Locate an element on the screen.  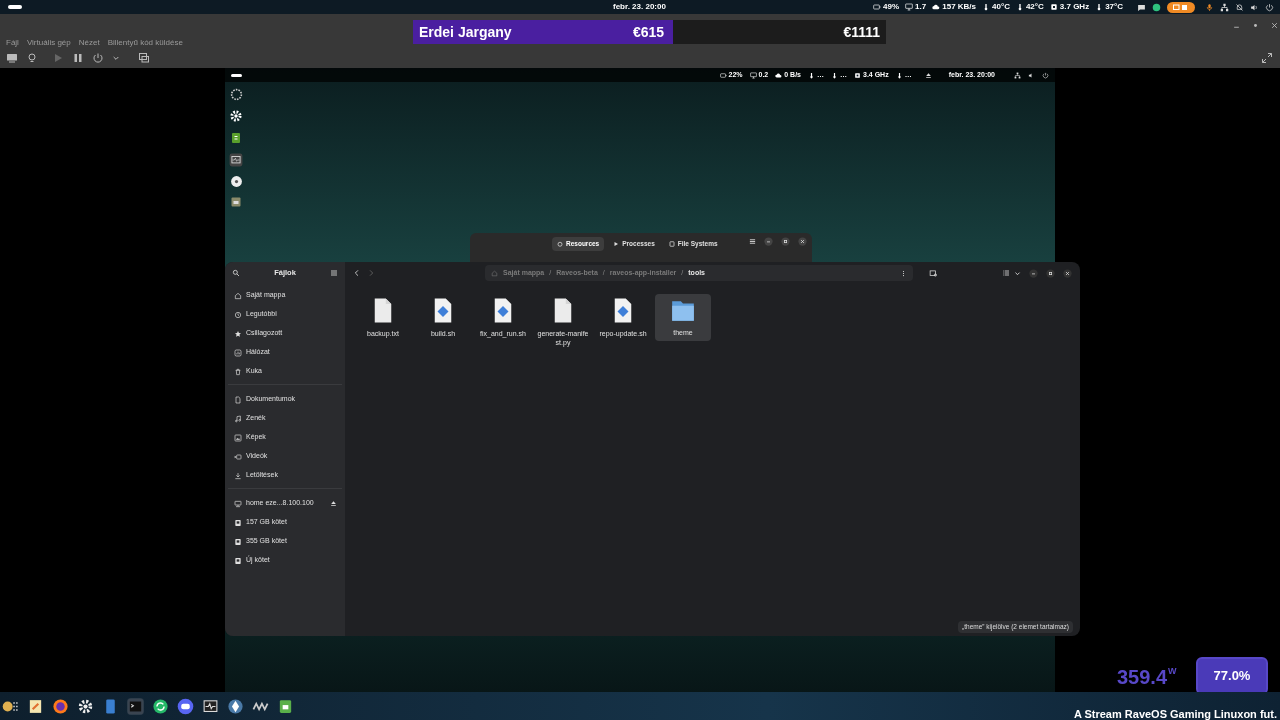
image-icon is located at coordinates (238, 437).